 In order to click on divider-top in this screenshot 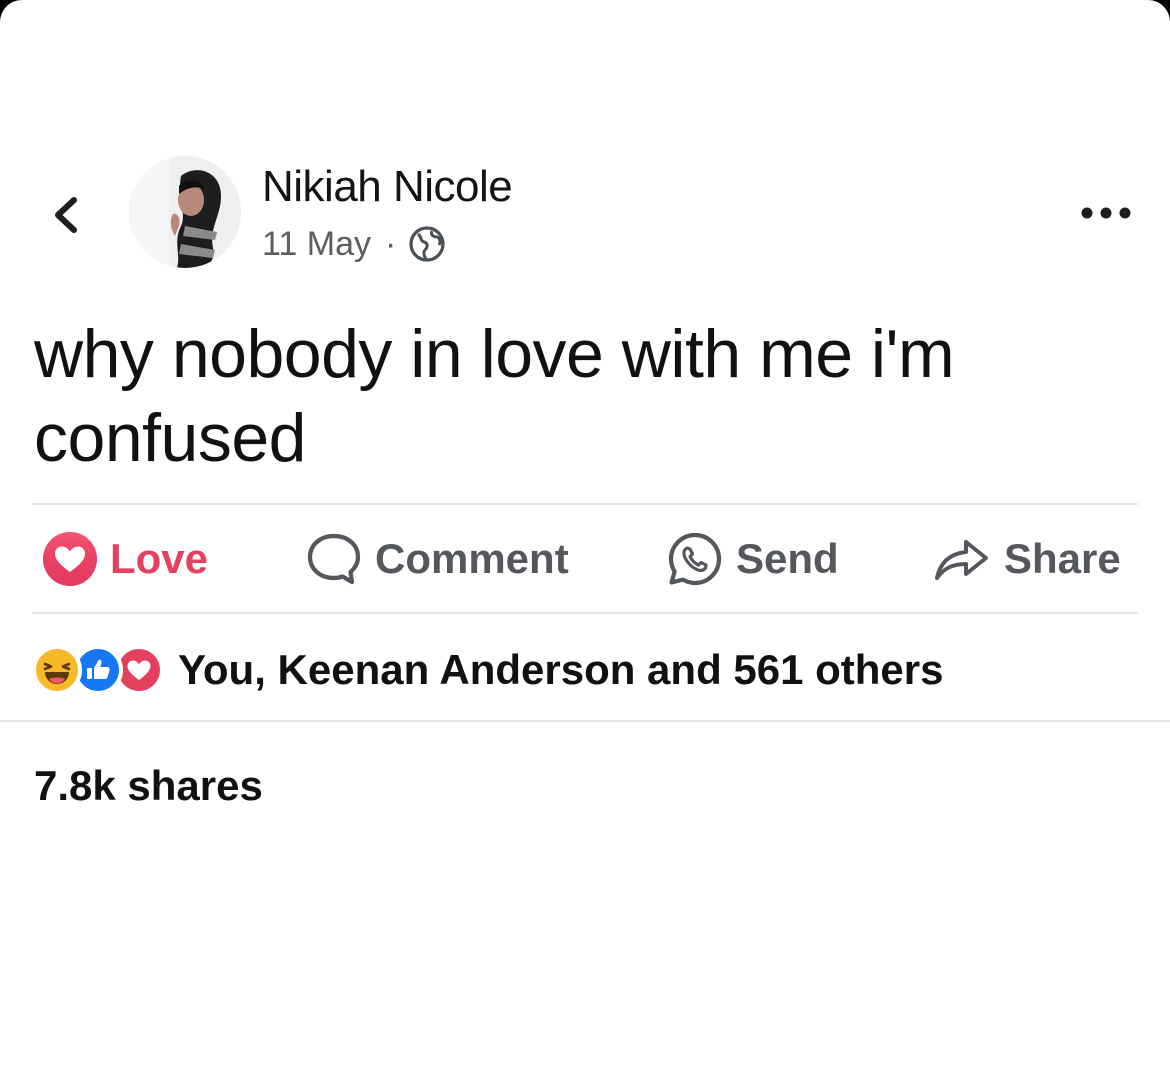, I will do `click(585, 504)`.